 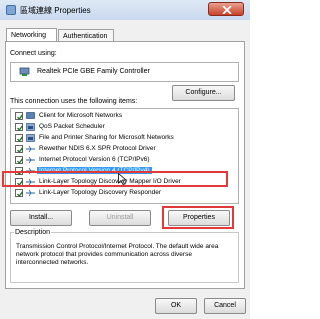 What do you see at coordinates (24, 71) in the screenshot?
I see `network-adapter-icon` at bounding box center [24, 71].